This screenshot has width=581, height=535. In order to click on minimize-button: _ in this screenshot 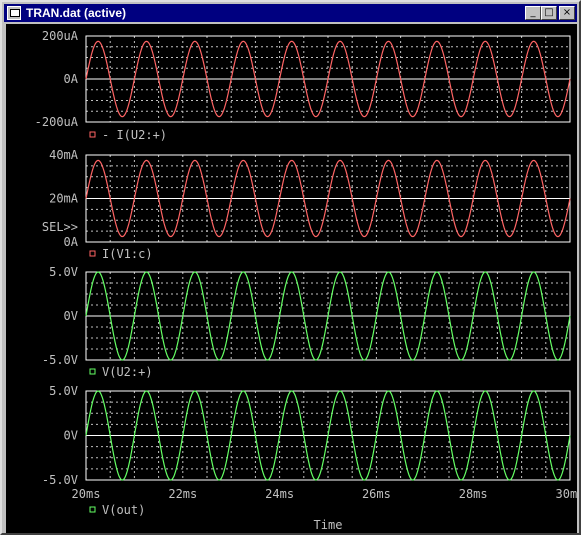, I will do `click(533, 13)`.